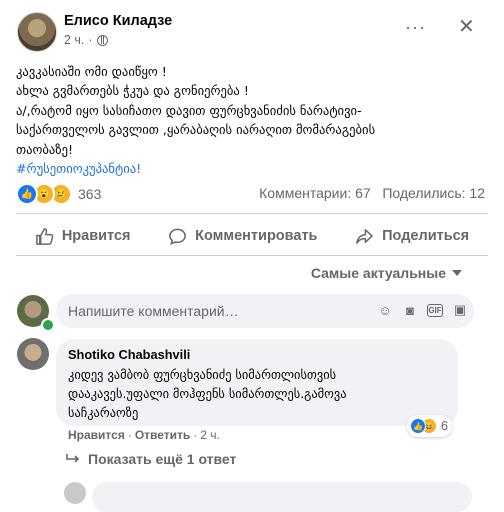 Image resolution: width=504 pixels, height=512 pixels. Describe the element at coordinates (96, 236) in the screenshot. I see `like-button-label: Нравится` at that location.